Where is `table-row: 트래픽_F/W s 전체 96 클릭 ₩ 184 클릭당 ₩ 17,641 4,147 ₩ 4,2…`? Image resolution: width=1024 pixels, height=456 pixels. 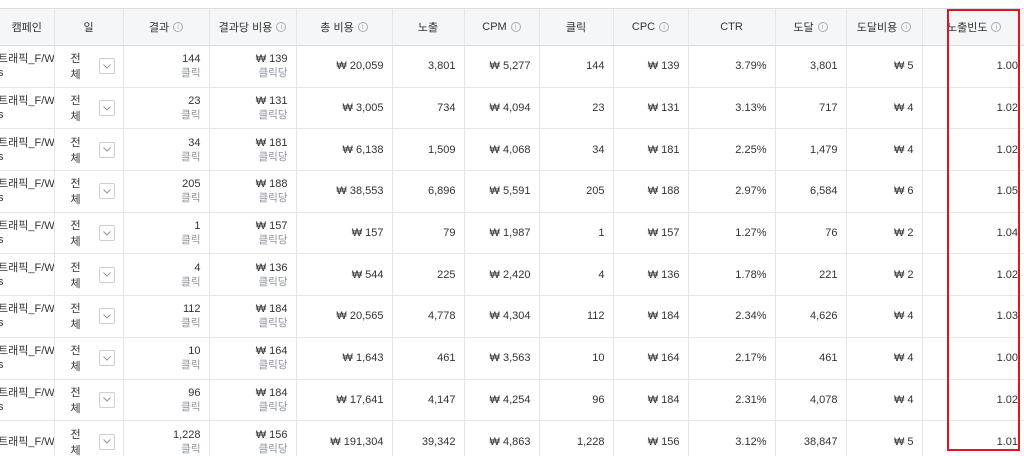
table-row: 트래픽_F/W s 전체 96 클릭 ₩ 184 클릭당 ₩ 17,641 4,147 ₩ 4,2… is located at coordinates (512, 400).